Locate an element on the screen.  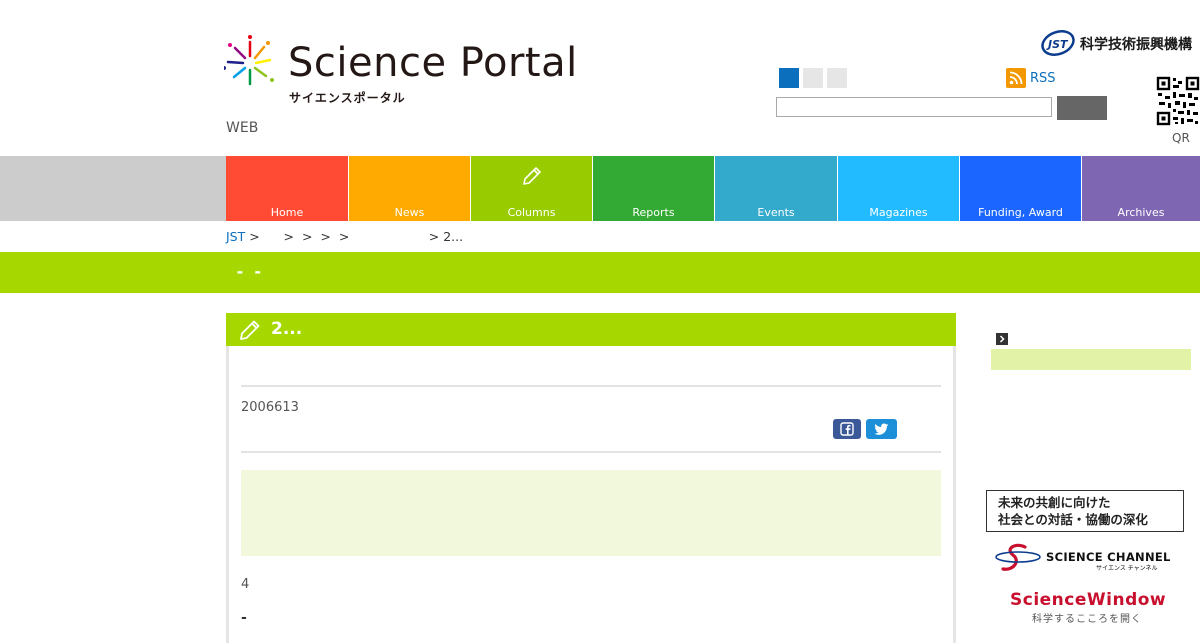
rss-label: RSS is located at coordinates (1043, 78).